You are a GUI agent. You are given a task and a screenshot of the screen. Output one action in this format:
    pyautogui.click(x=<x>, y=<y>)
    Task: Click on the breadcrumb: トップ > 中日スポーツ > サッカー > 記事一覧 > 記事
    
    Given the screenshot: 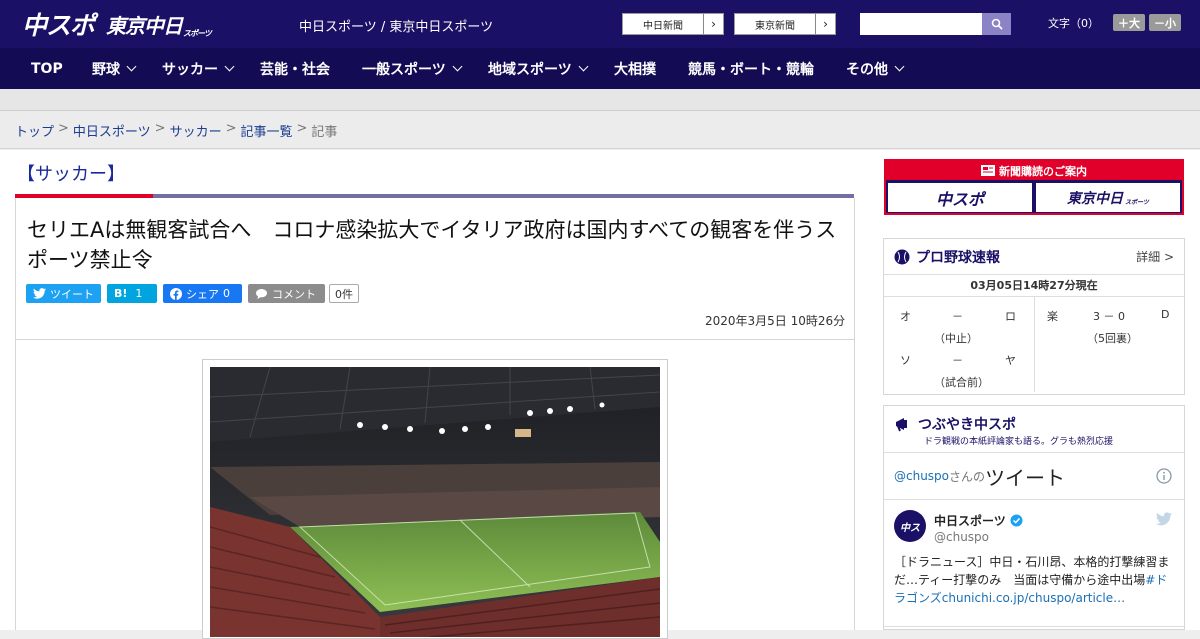 What is the action you would take?
    pyautogui.click(x=176, y=130)
    